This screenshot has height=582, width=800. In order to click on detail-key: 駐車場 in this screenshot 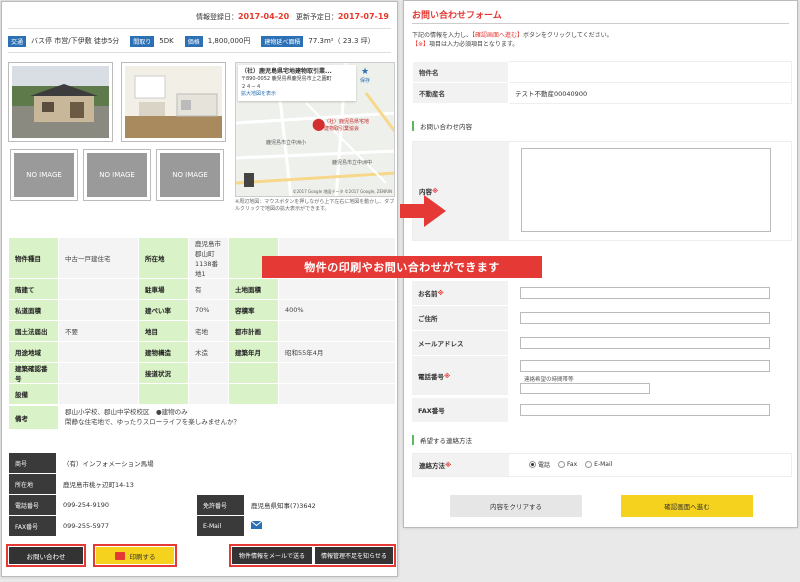, I will do `click(163, 289)`.